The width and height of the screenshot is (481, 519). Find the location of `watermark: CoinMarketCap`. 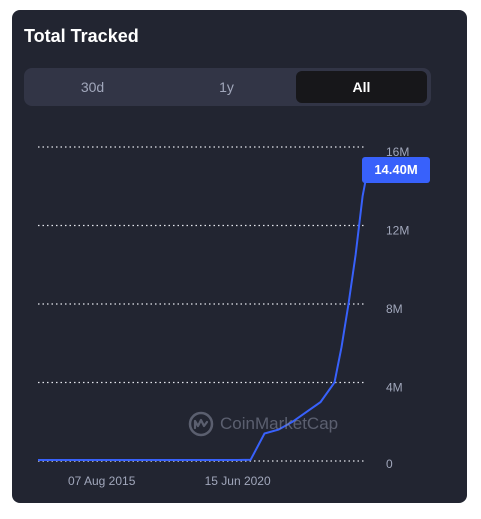

watermark: CoinMarketCap is located at coordinates (263, 424).